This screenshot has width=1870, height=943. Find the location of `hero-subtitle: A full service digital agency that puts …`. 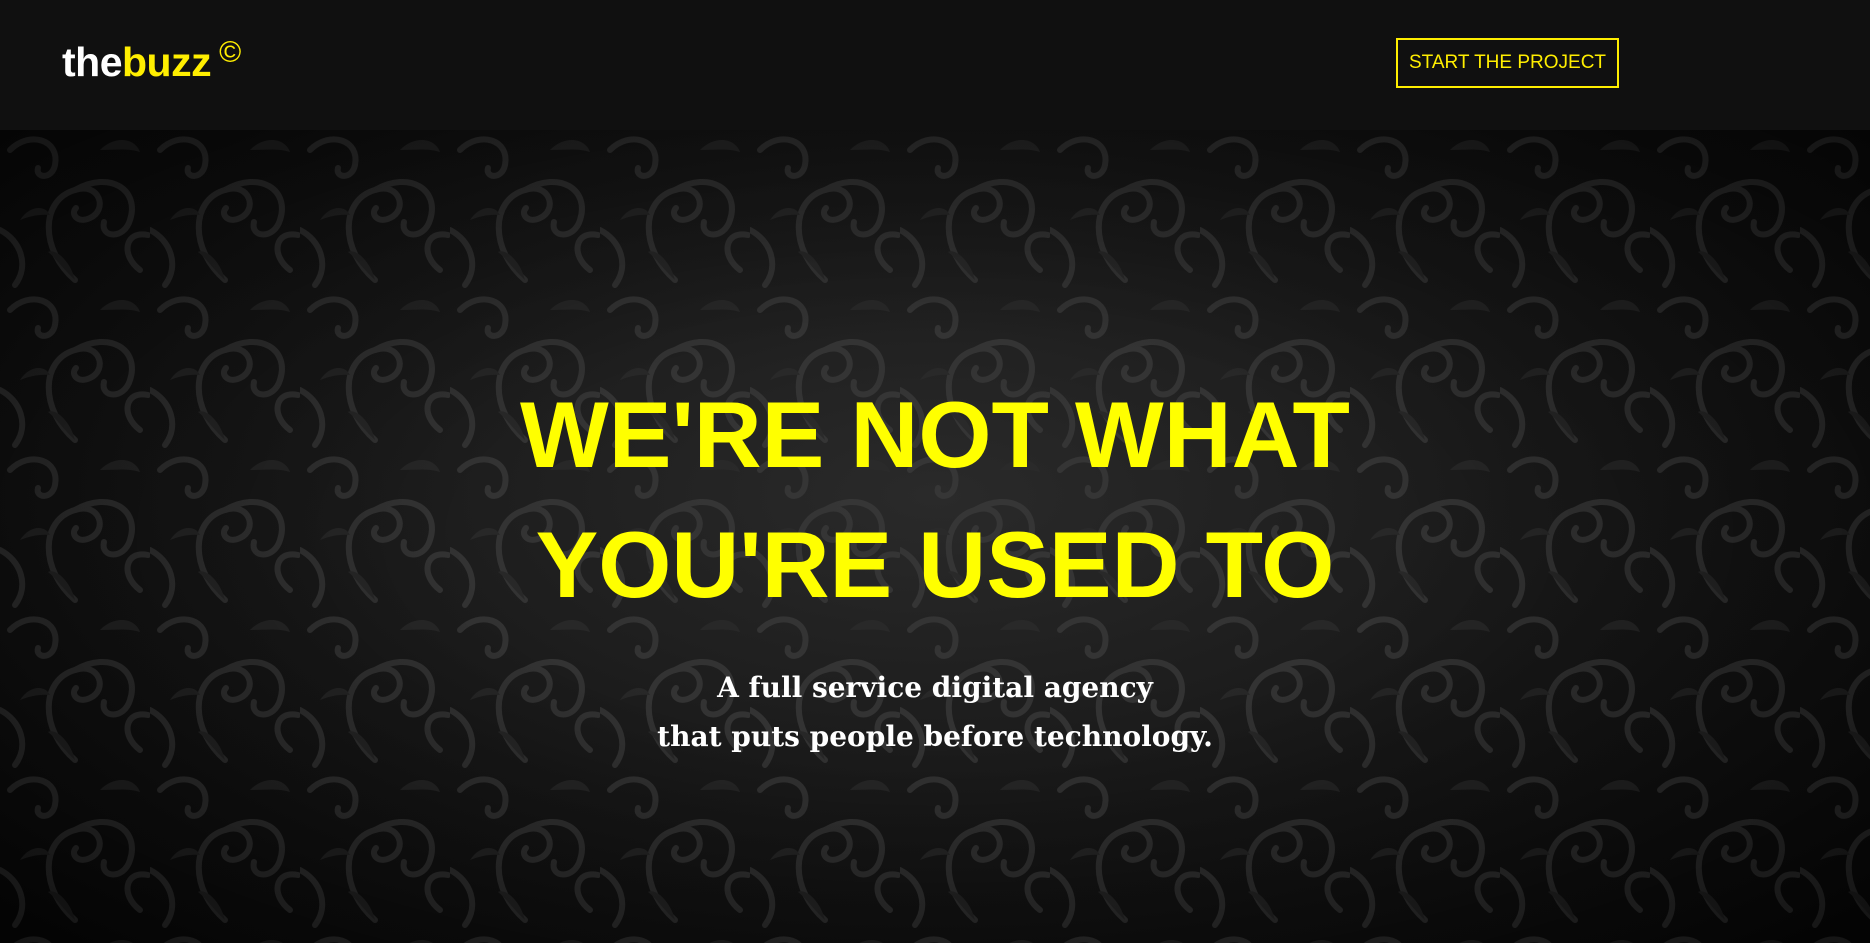

hero-subtitle: A full service digital agency that puts … is located at coordinates (935, 712).